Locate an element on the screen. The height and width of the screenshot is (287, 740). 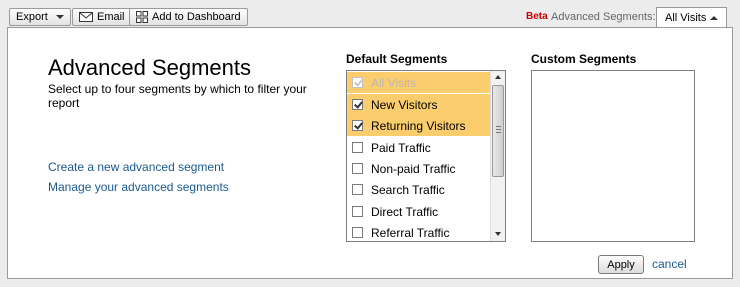
segment-label: Returning Visitors is located at coordinates (418, 125).